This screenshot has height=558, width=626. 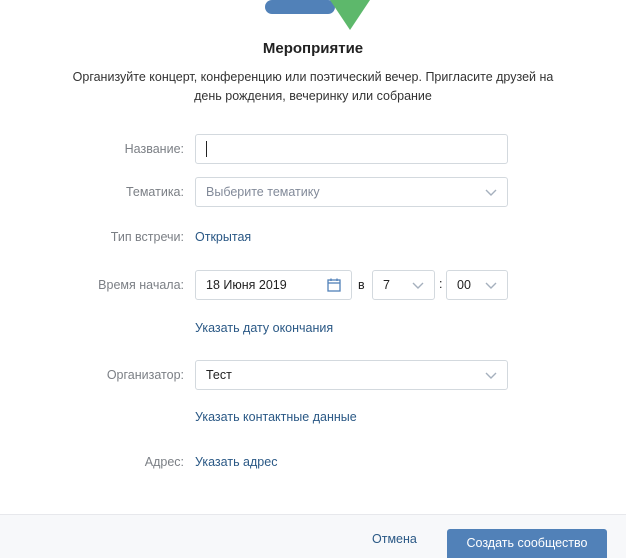 What do you see at coordinates (317, 15) in the screenshot?
I see `event-illustration` at bounding box center [317, 15].